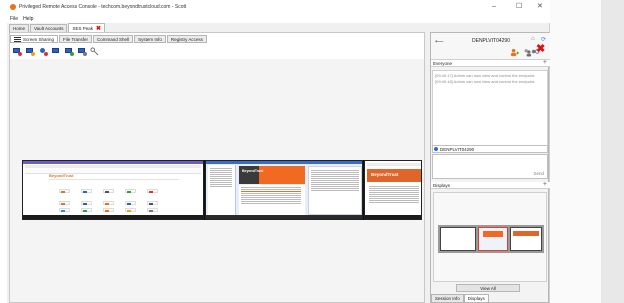 The image size is (624, 303). I want to click on displays-section-header: Displays +, so click(490, 185).